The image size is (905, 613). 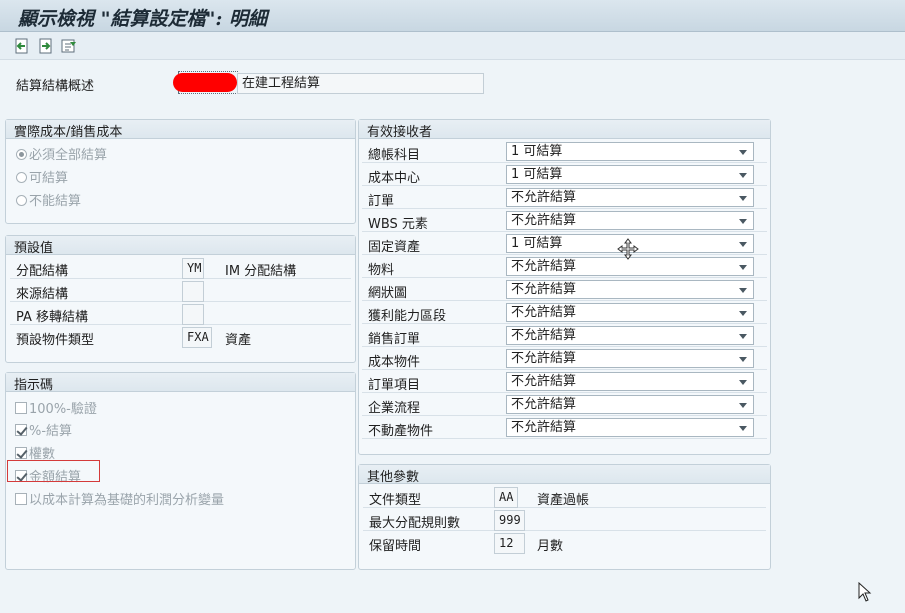 I want to click on row-label: 分配結構, so click(x=42, y=271).